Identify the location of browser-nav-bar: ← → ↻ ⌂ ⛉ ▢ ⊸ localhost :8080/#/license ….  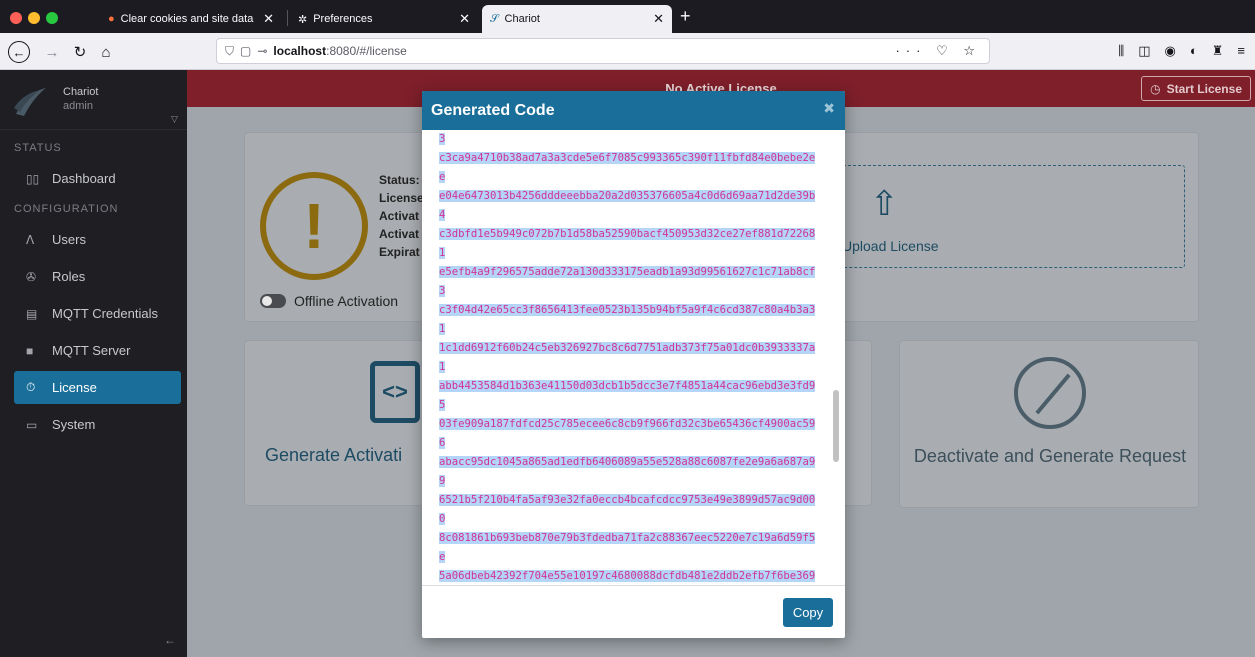
(627, 51).